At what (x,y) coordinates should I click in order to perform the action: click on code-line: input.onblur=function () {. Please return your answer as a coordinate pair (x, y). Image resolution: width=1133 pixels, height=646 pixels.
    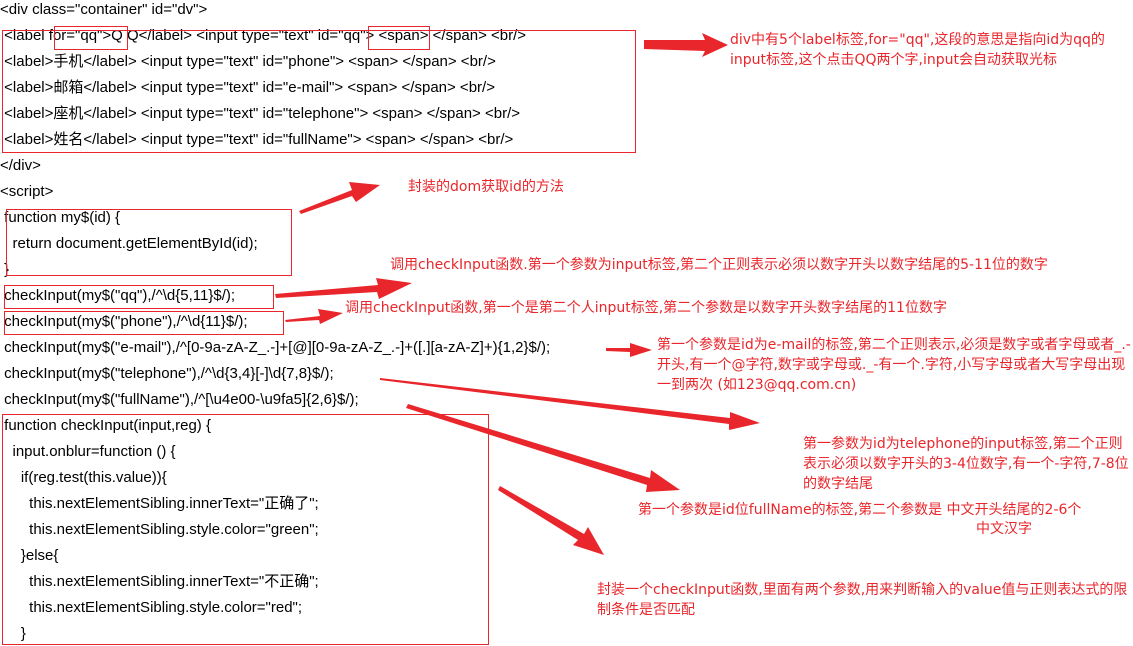
    Looking at the image, I should click on (88, 451).